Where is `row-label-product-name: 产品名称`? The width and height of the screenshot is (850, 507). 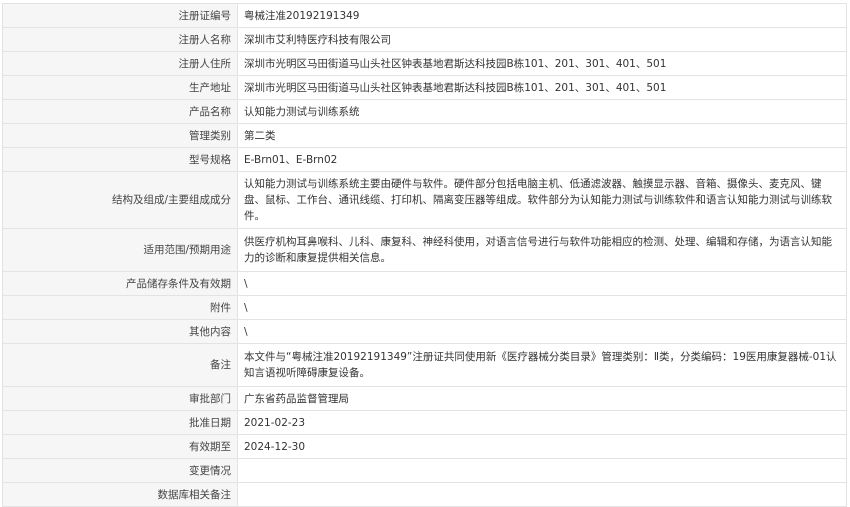 row-label-product-name: 产品名称 is located at coordinates (120, 111).